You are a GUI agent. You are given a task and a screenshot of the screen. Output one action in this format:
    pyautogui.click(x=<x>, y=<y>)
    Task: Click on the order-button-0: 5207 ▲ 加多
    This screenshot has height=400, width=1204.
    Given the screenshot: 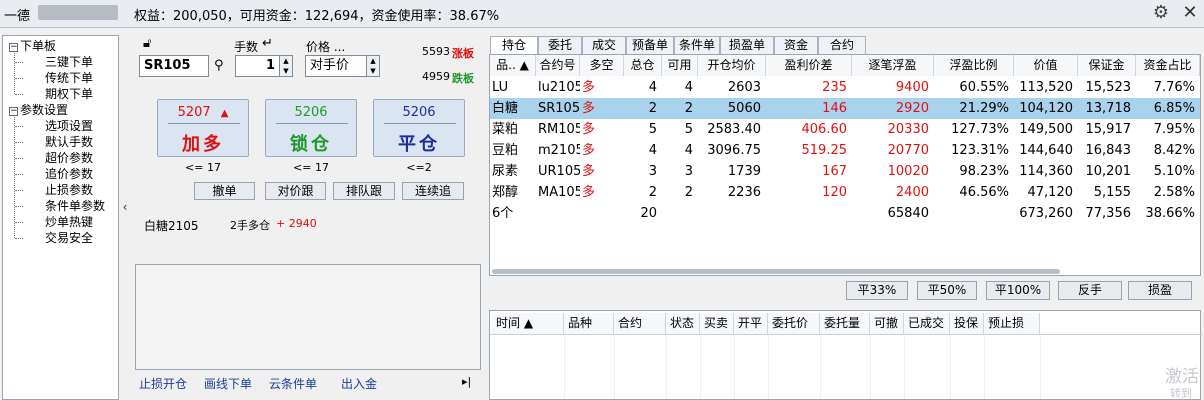 What is the action you would take?
    pyautogui.click(x=203, y=128)
    